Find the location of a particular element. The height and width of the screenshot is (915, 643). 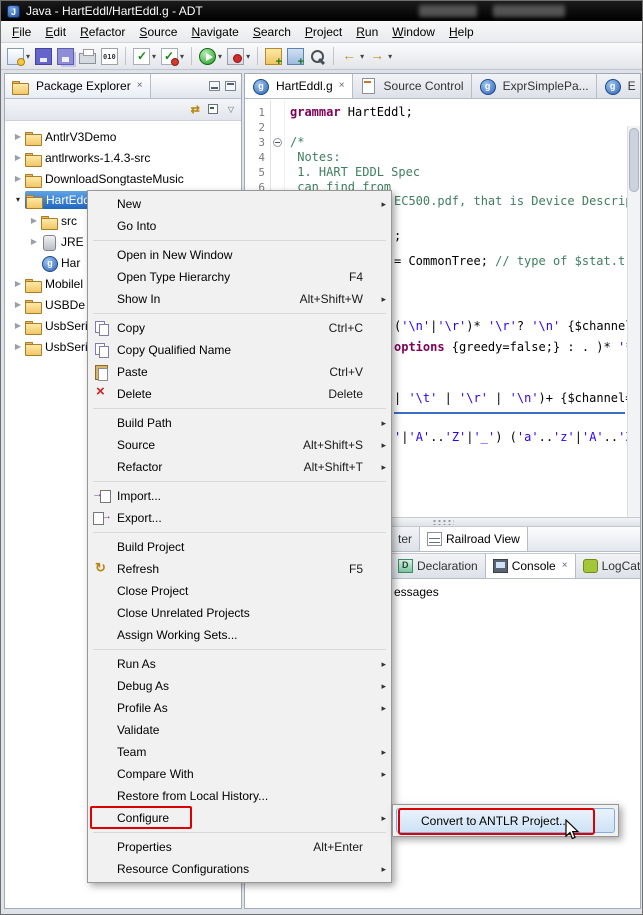

fold-collapse-icon is located at coordinates (277, 142).